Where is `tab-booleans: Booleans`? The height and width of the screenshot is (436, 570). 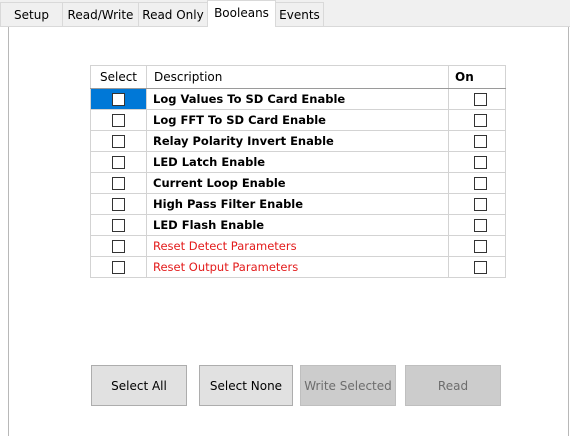
tab-booleans: Booleans is located at coordinates (241, 13).